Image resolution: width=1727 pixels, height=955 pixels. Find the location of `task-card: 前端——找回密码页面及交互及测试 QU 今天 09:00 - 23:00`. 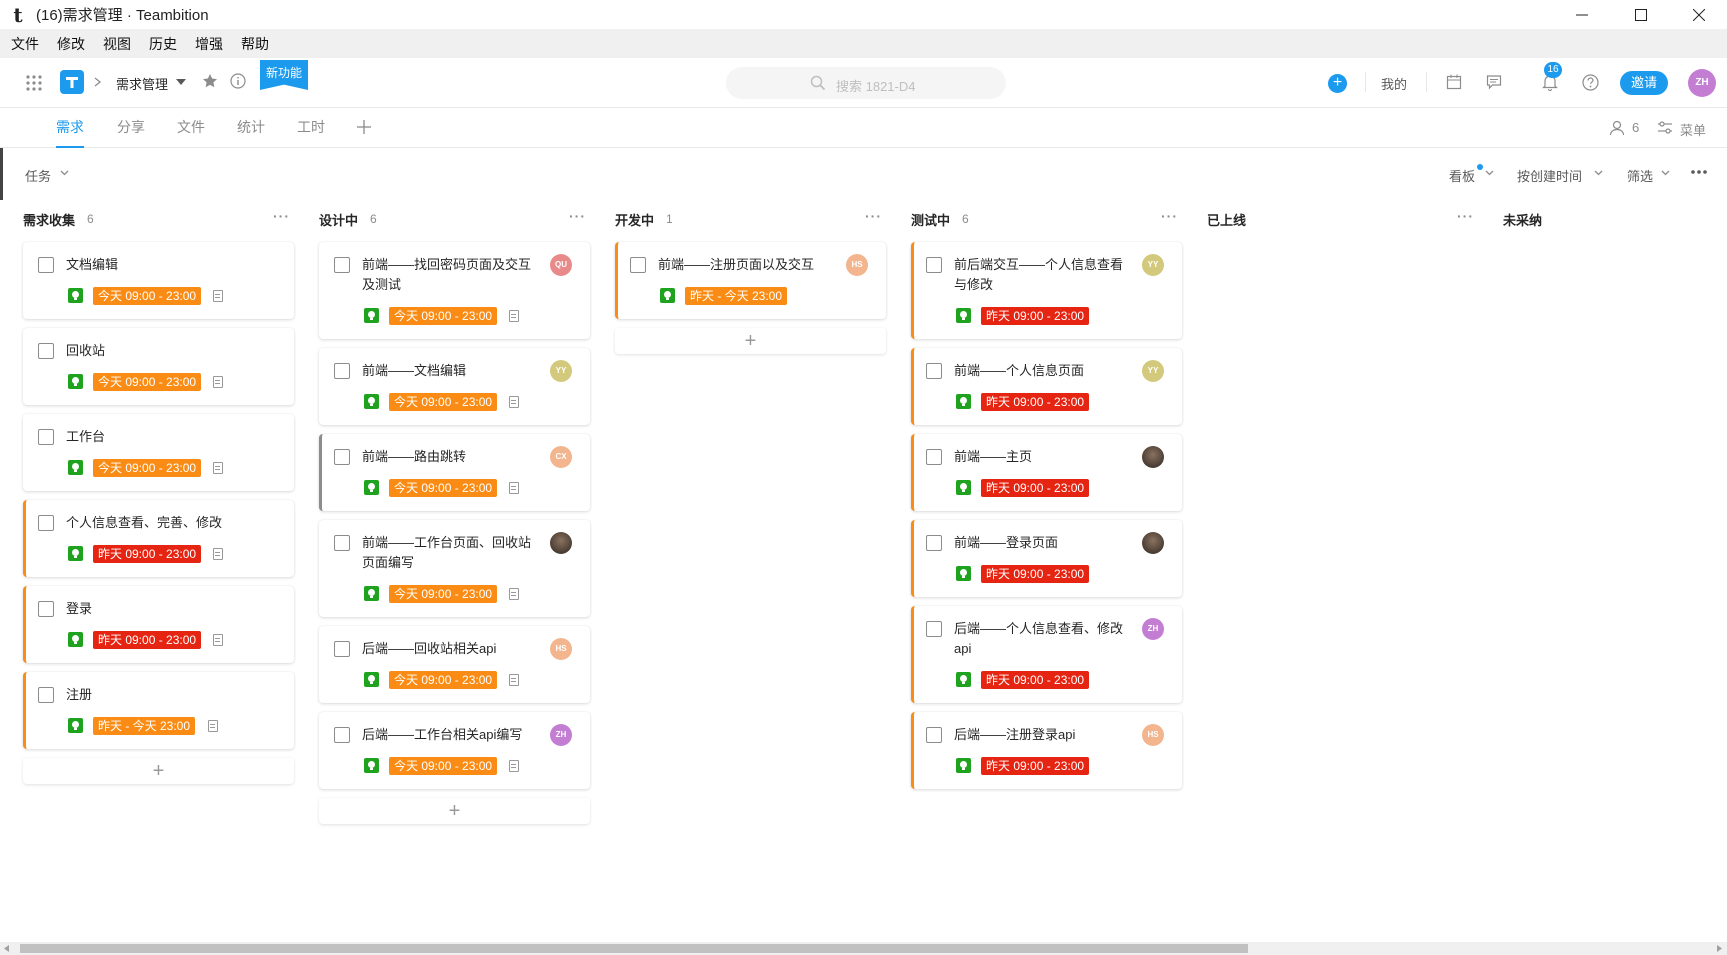

task-card: 前端——找回密码页面及交互及测试 QU 今天 09:00 - 23:00 is located at coordinates (454, 290).